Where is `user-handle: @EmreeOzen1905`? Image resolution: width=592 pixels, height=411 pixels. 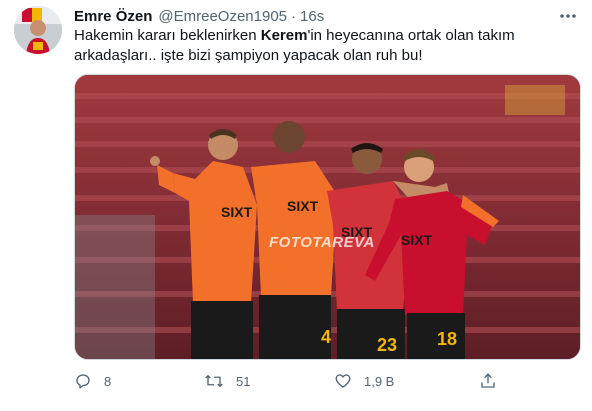
user-handle: @EmreeOzen1905 is located at coordinates (222, 16).